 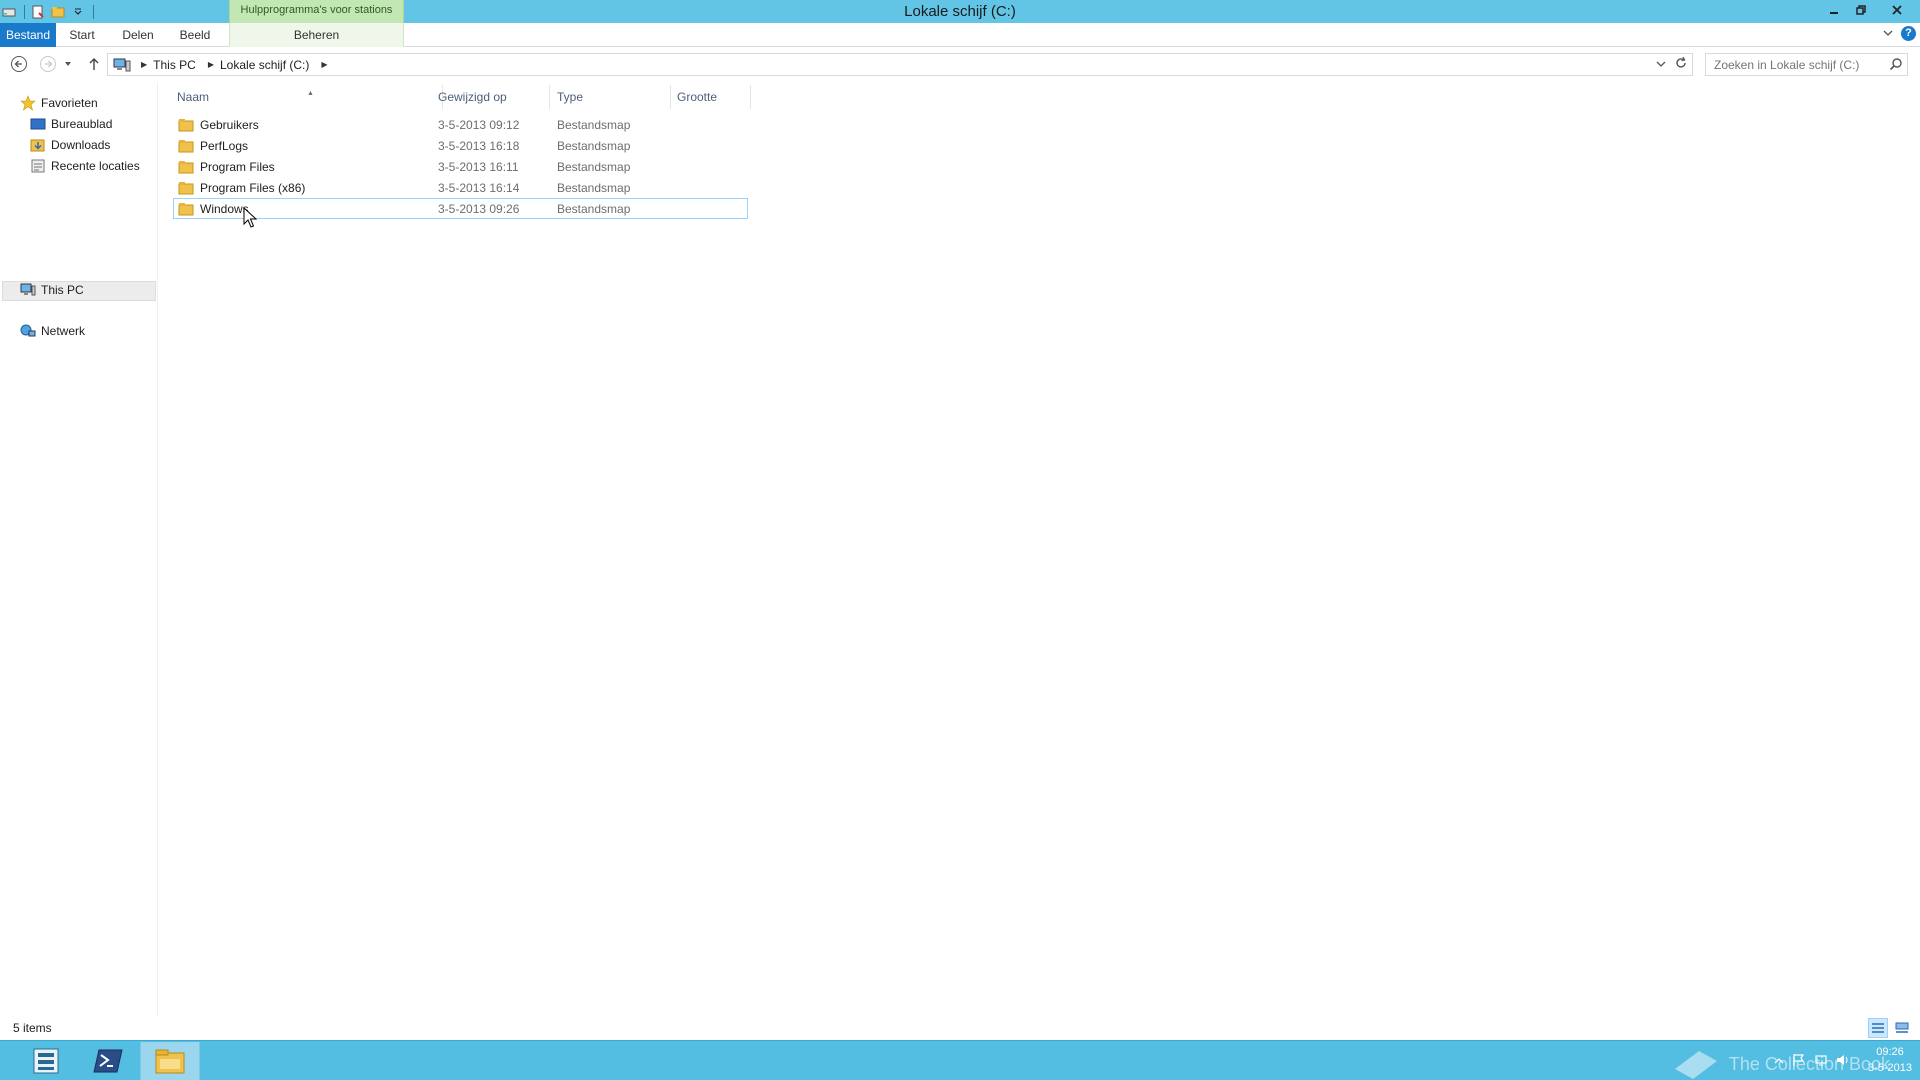 I want to click on nav-item-recente-locaties: Recente locaties, so click(x=85, y=166).